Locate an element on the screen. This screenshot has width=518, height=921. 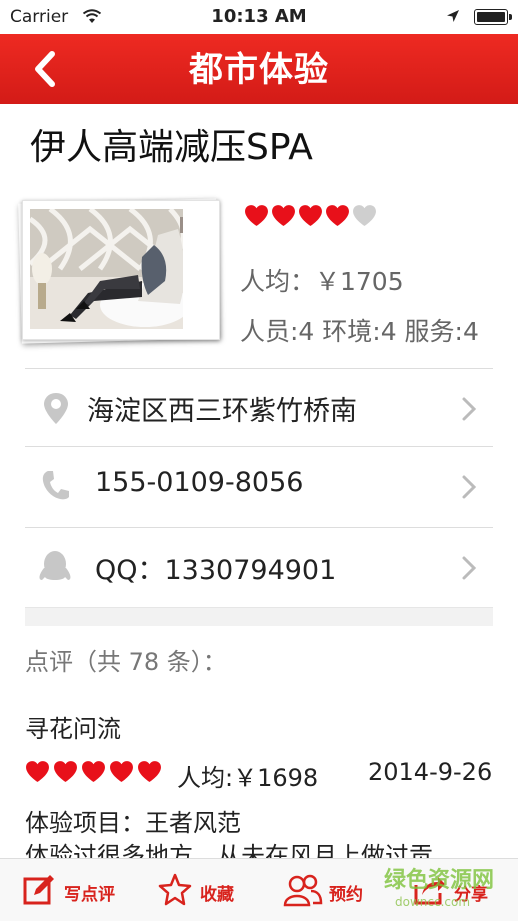
status-bar: Carrier 10:13 AM is located at coordinates (259, 17).